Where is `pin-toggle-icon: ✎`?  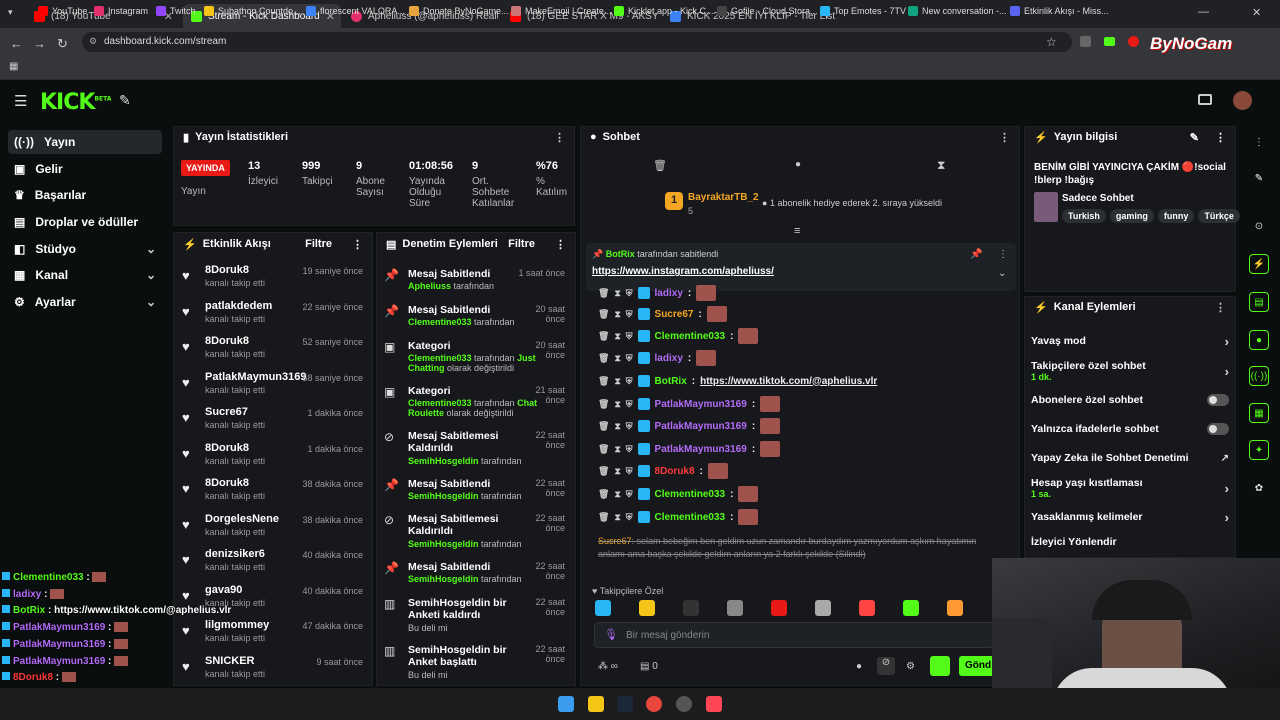
pin-toggle-icon: ✎ is located at coordinates (125, 100).